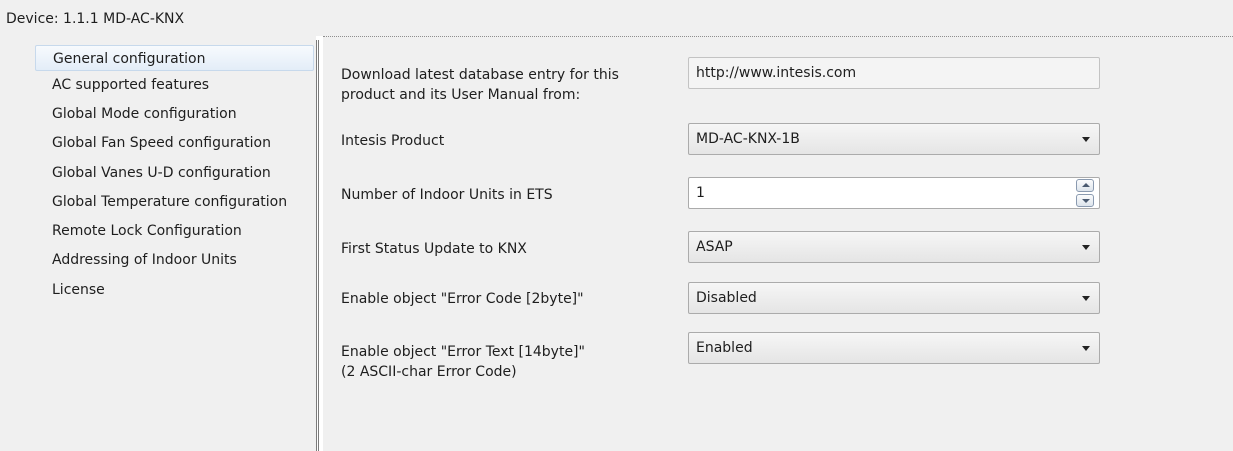  Describe the element at coordinates (700, 193) in the screenshot. I see `indoor-units-value: 1` at that location.